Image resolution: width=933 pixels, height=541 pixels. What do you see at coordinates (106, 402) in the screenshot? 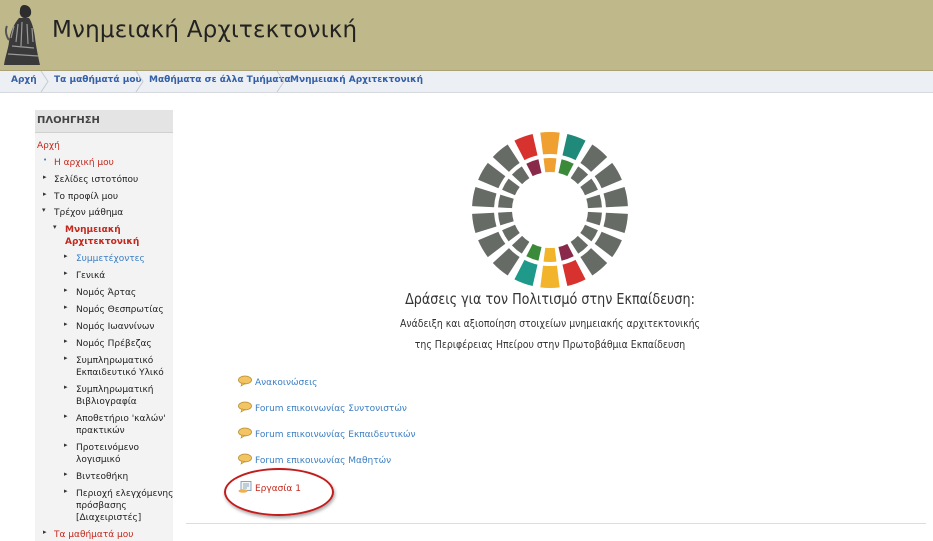
I see `nav-section-item: Βιβλιογραφία` at bounding box center [106, 402].